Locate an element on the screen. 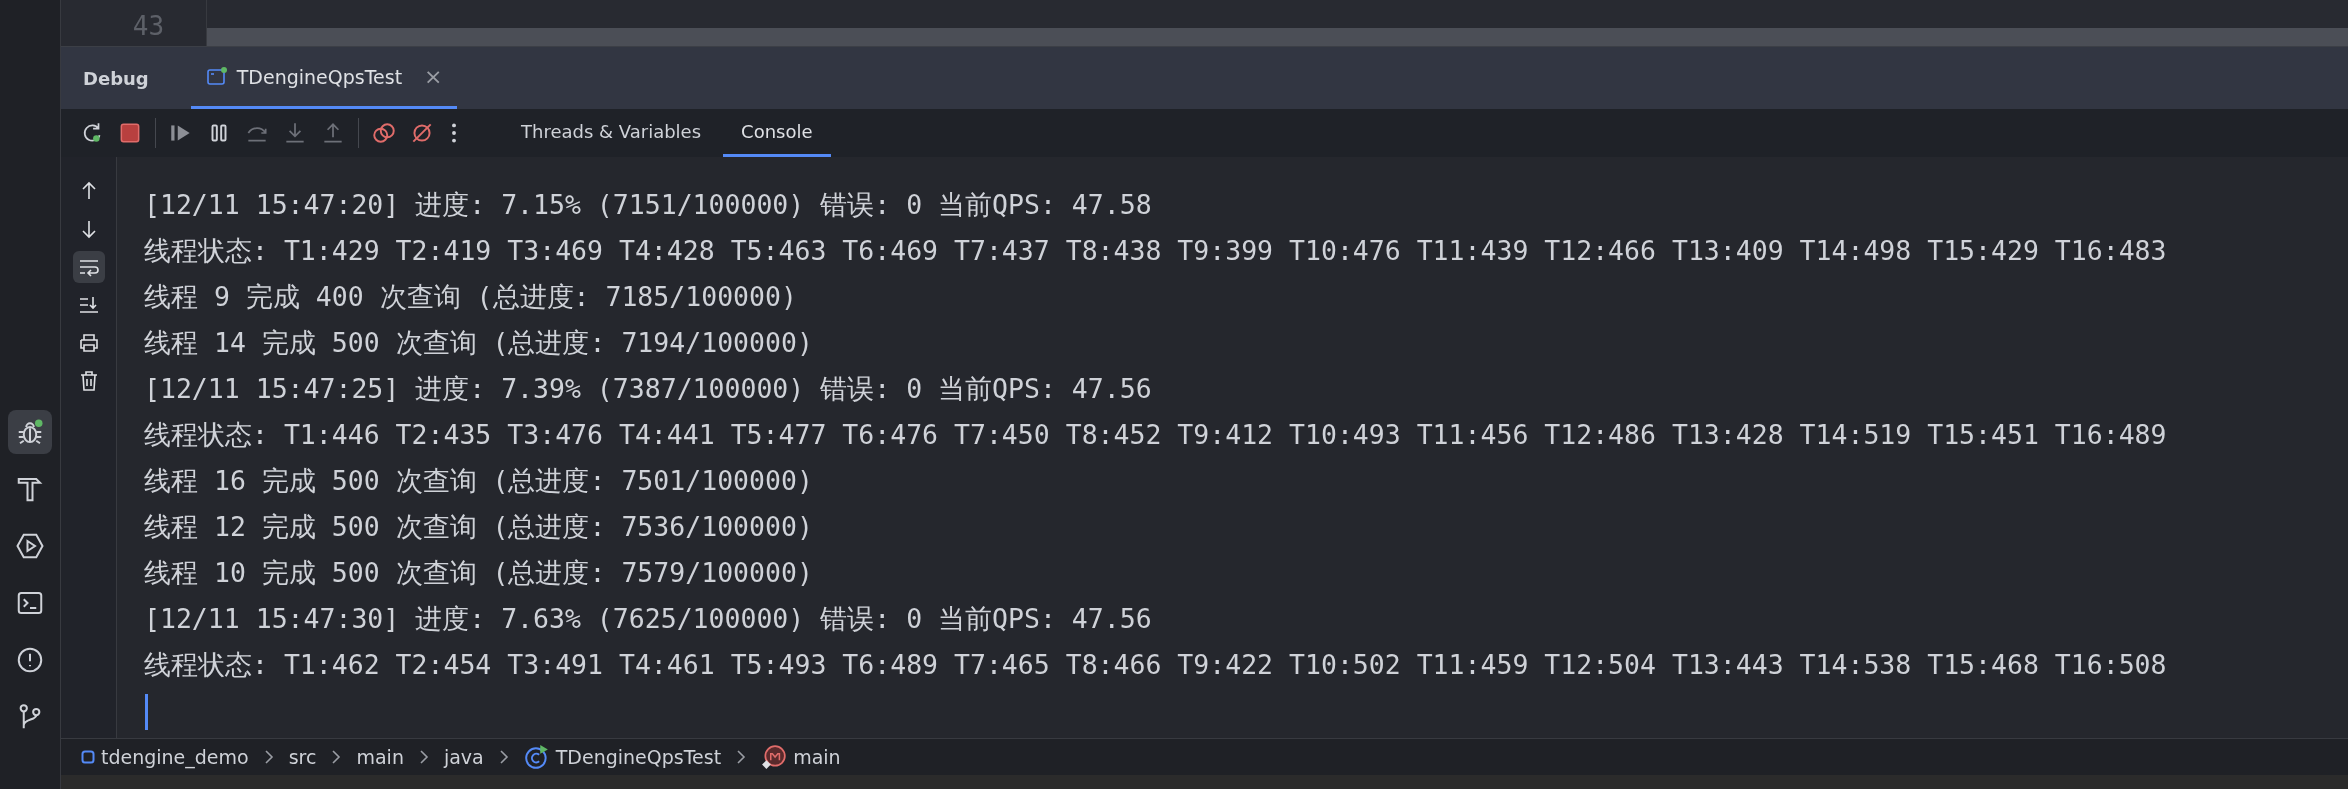 This screenshot has height=789, width=2348. warning-icon is located at coordinates (30, 660).